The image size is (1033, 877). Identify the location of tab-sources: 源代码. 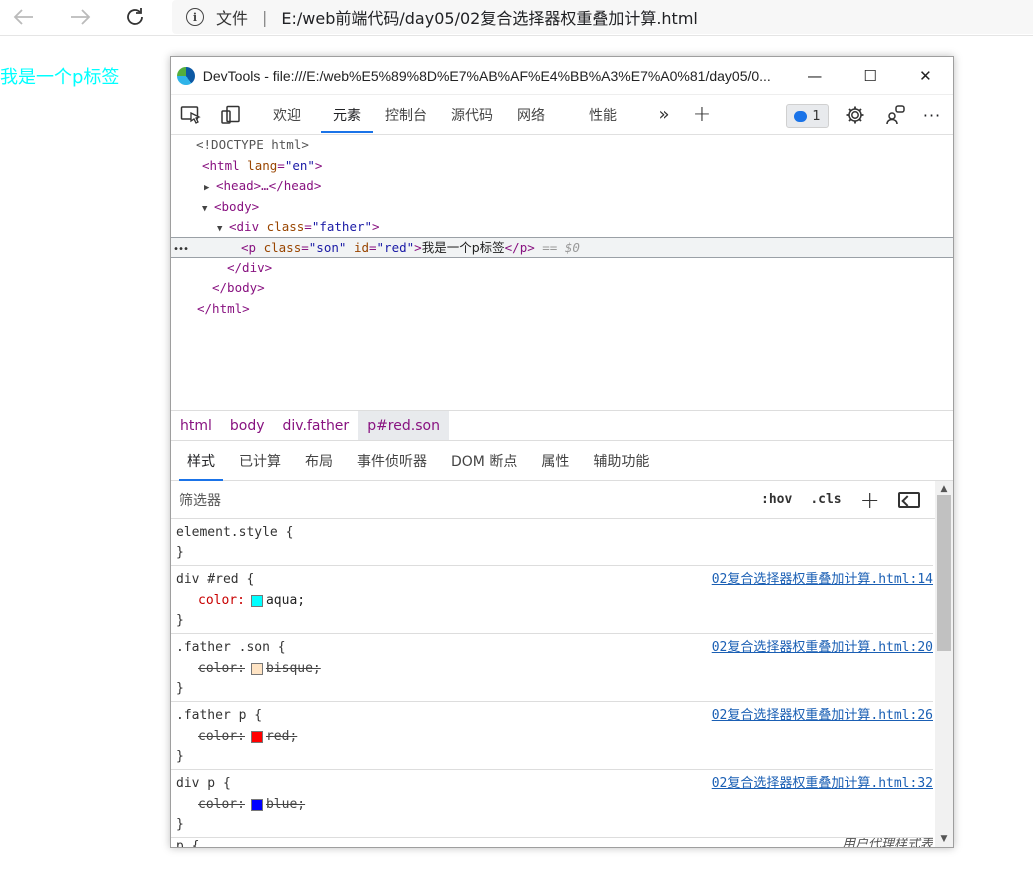
(472, 115).